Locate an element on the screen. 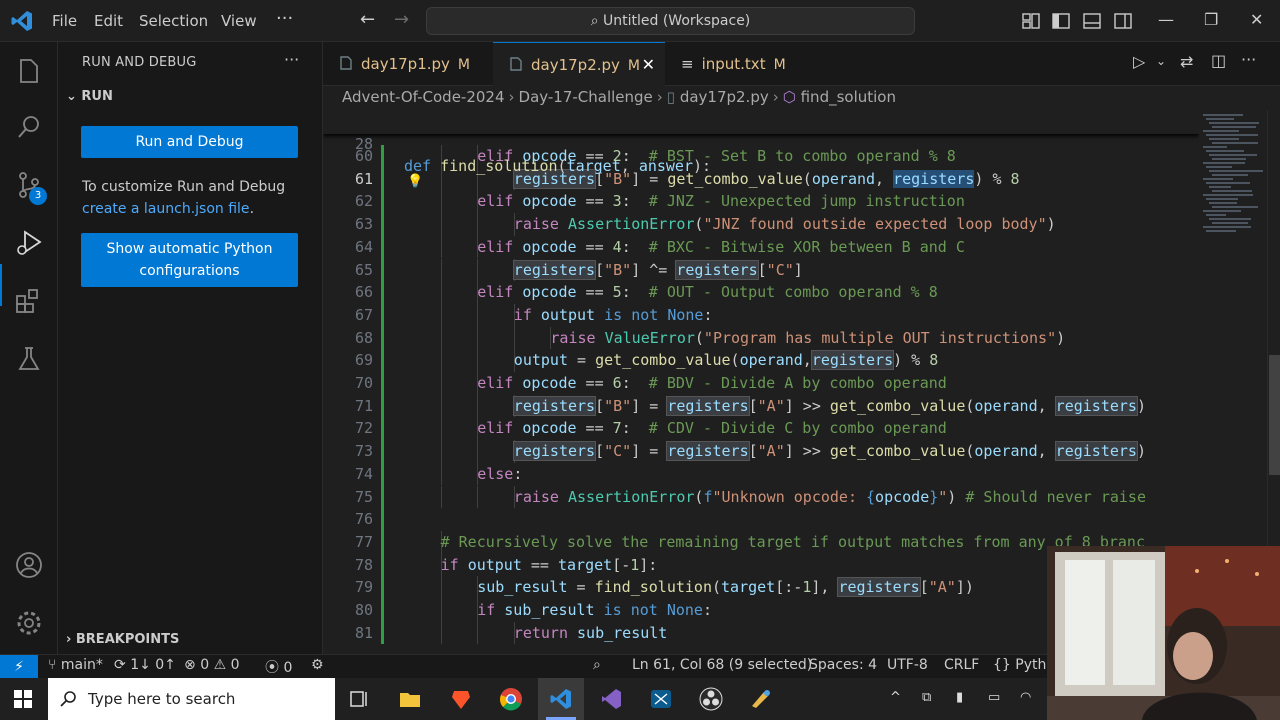  toggle-primary-sidebar-icon is located at coordinates (1061, 21).